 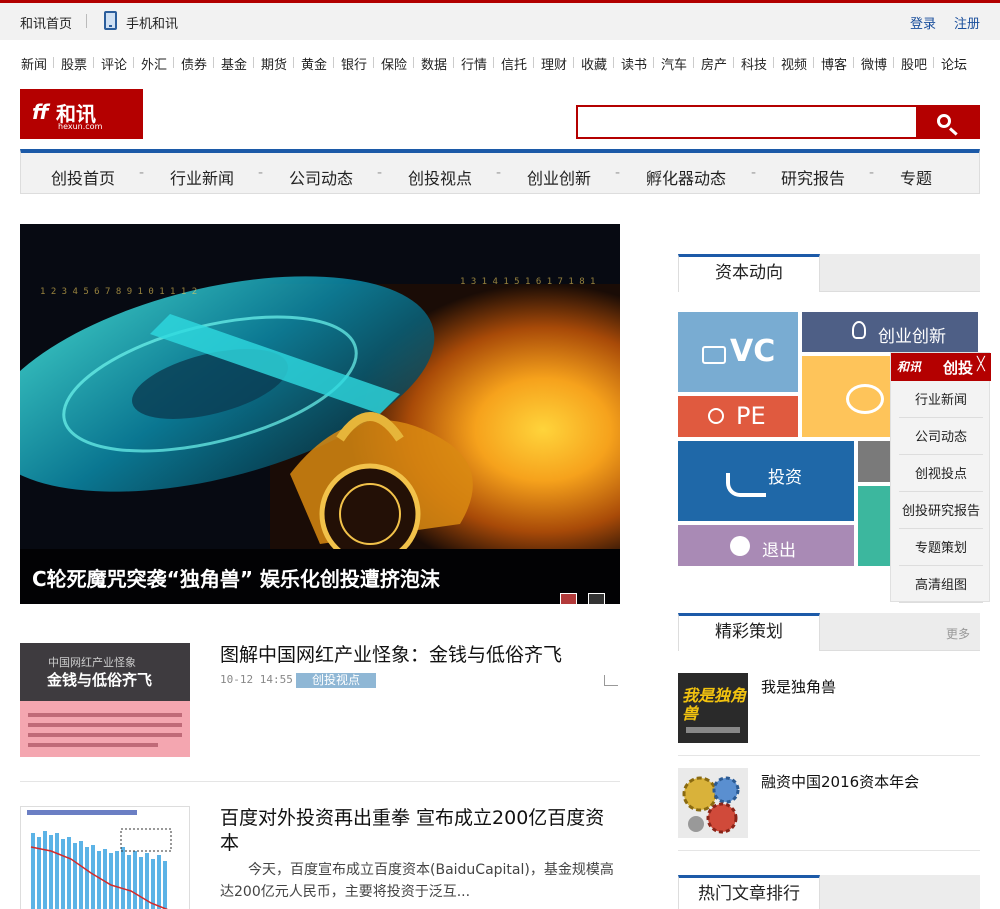 What do you see at coordinates (686, 177) in the screenshot?
I see `main-nav-item: 孵化器动态` at bounding box center [686, 177].